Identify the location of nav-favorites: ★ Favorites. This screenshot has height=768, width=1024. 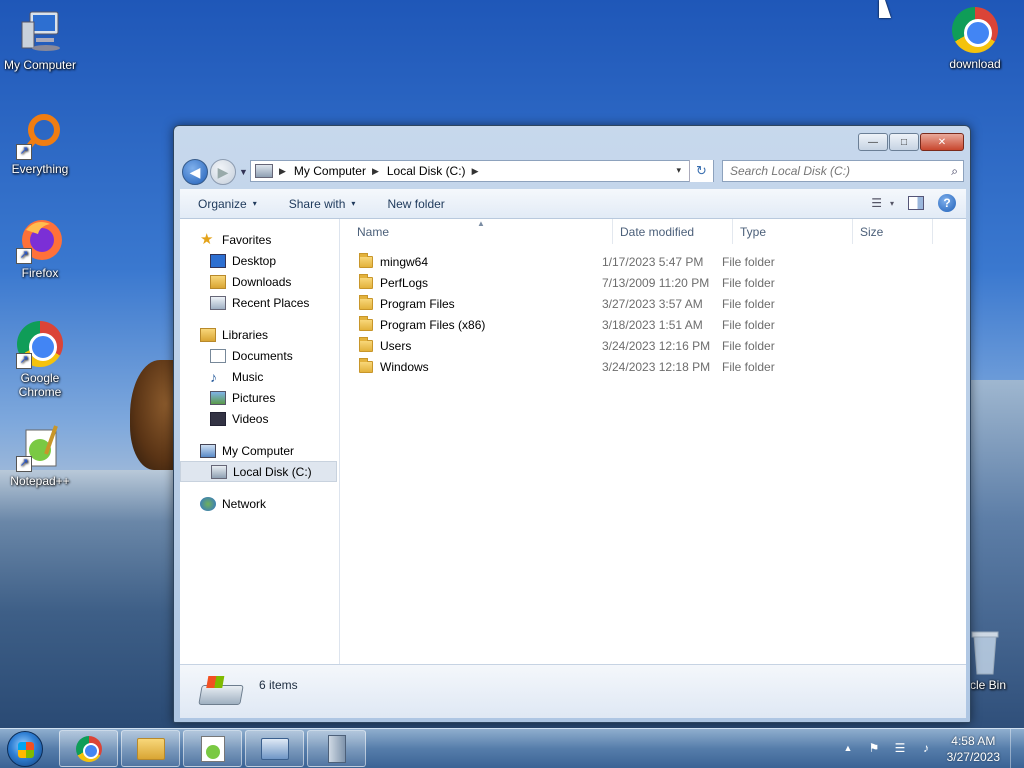
(259, 239).